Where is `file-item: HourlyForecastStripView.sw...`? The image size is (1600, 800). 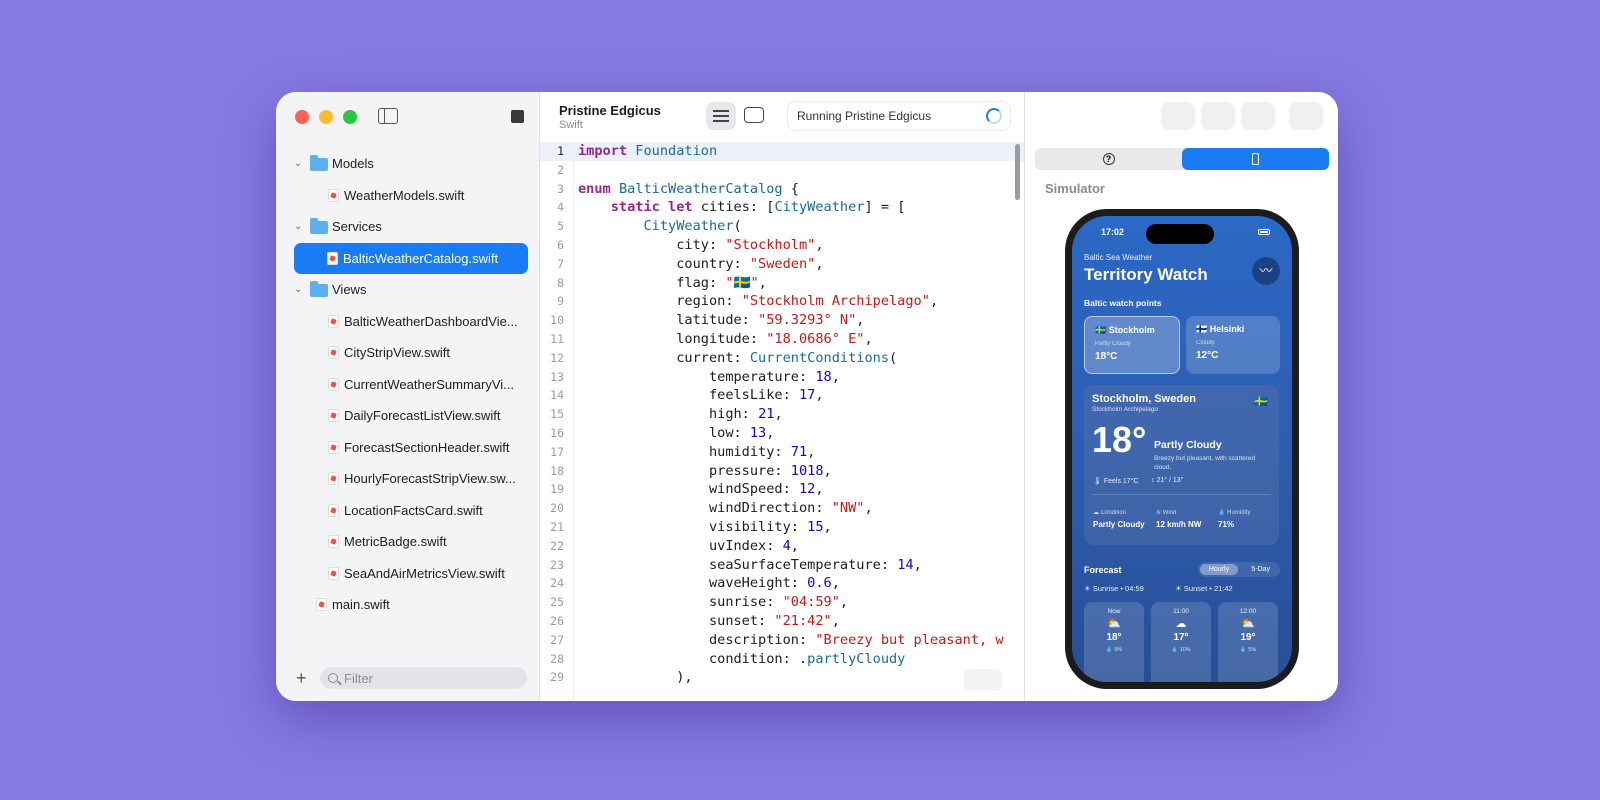
file-item: HourlyForecastStripView.sw... is located at coordinates (407, 479).